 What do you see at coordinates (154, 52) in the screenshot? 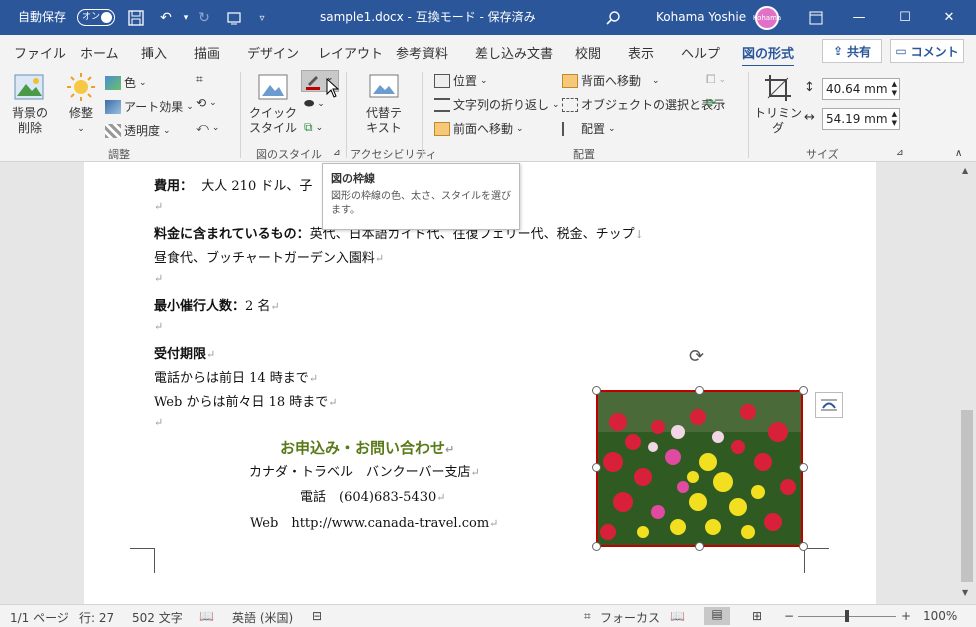
I see `tab-insert: 挿入` at bounding box center [154, 52].